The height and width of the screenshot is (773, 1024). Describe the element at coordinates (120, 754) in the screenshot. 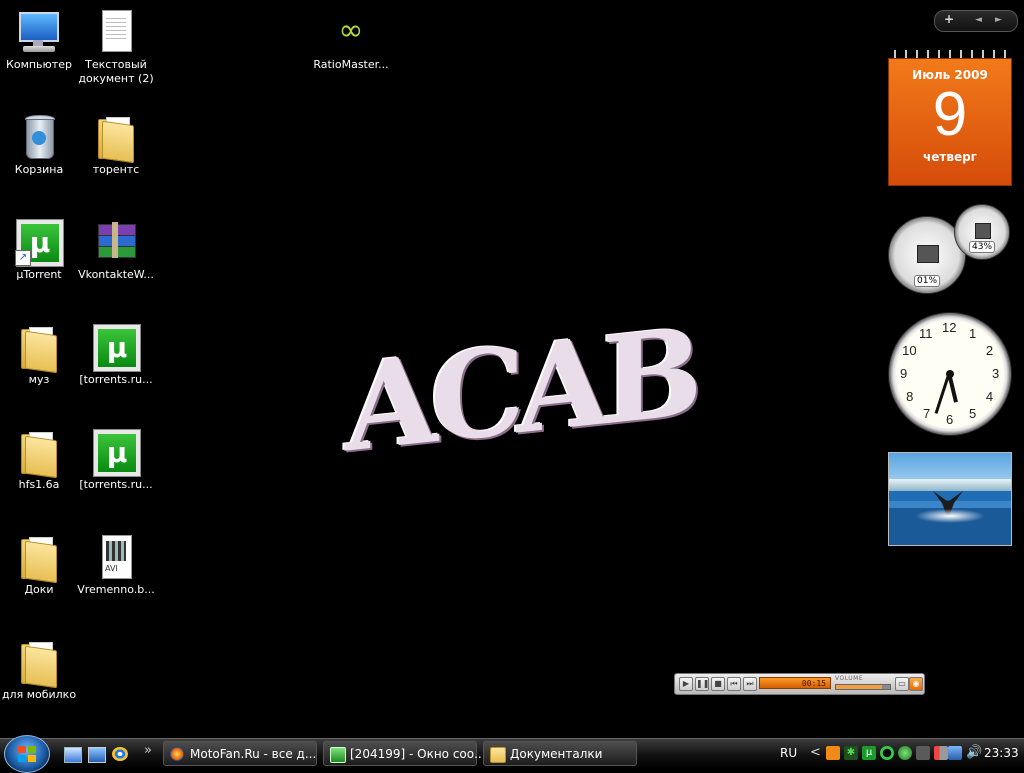

I see `internet-explorer-icon` at that location.